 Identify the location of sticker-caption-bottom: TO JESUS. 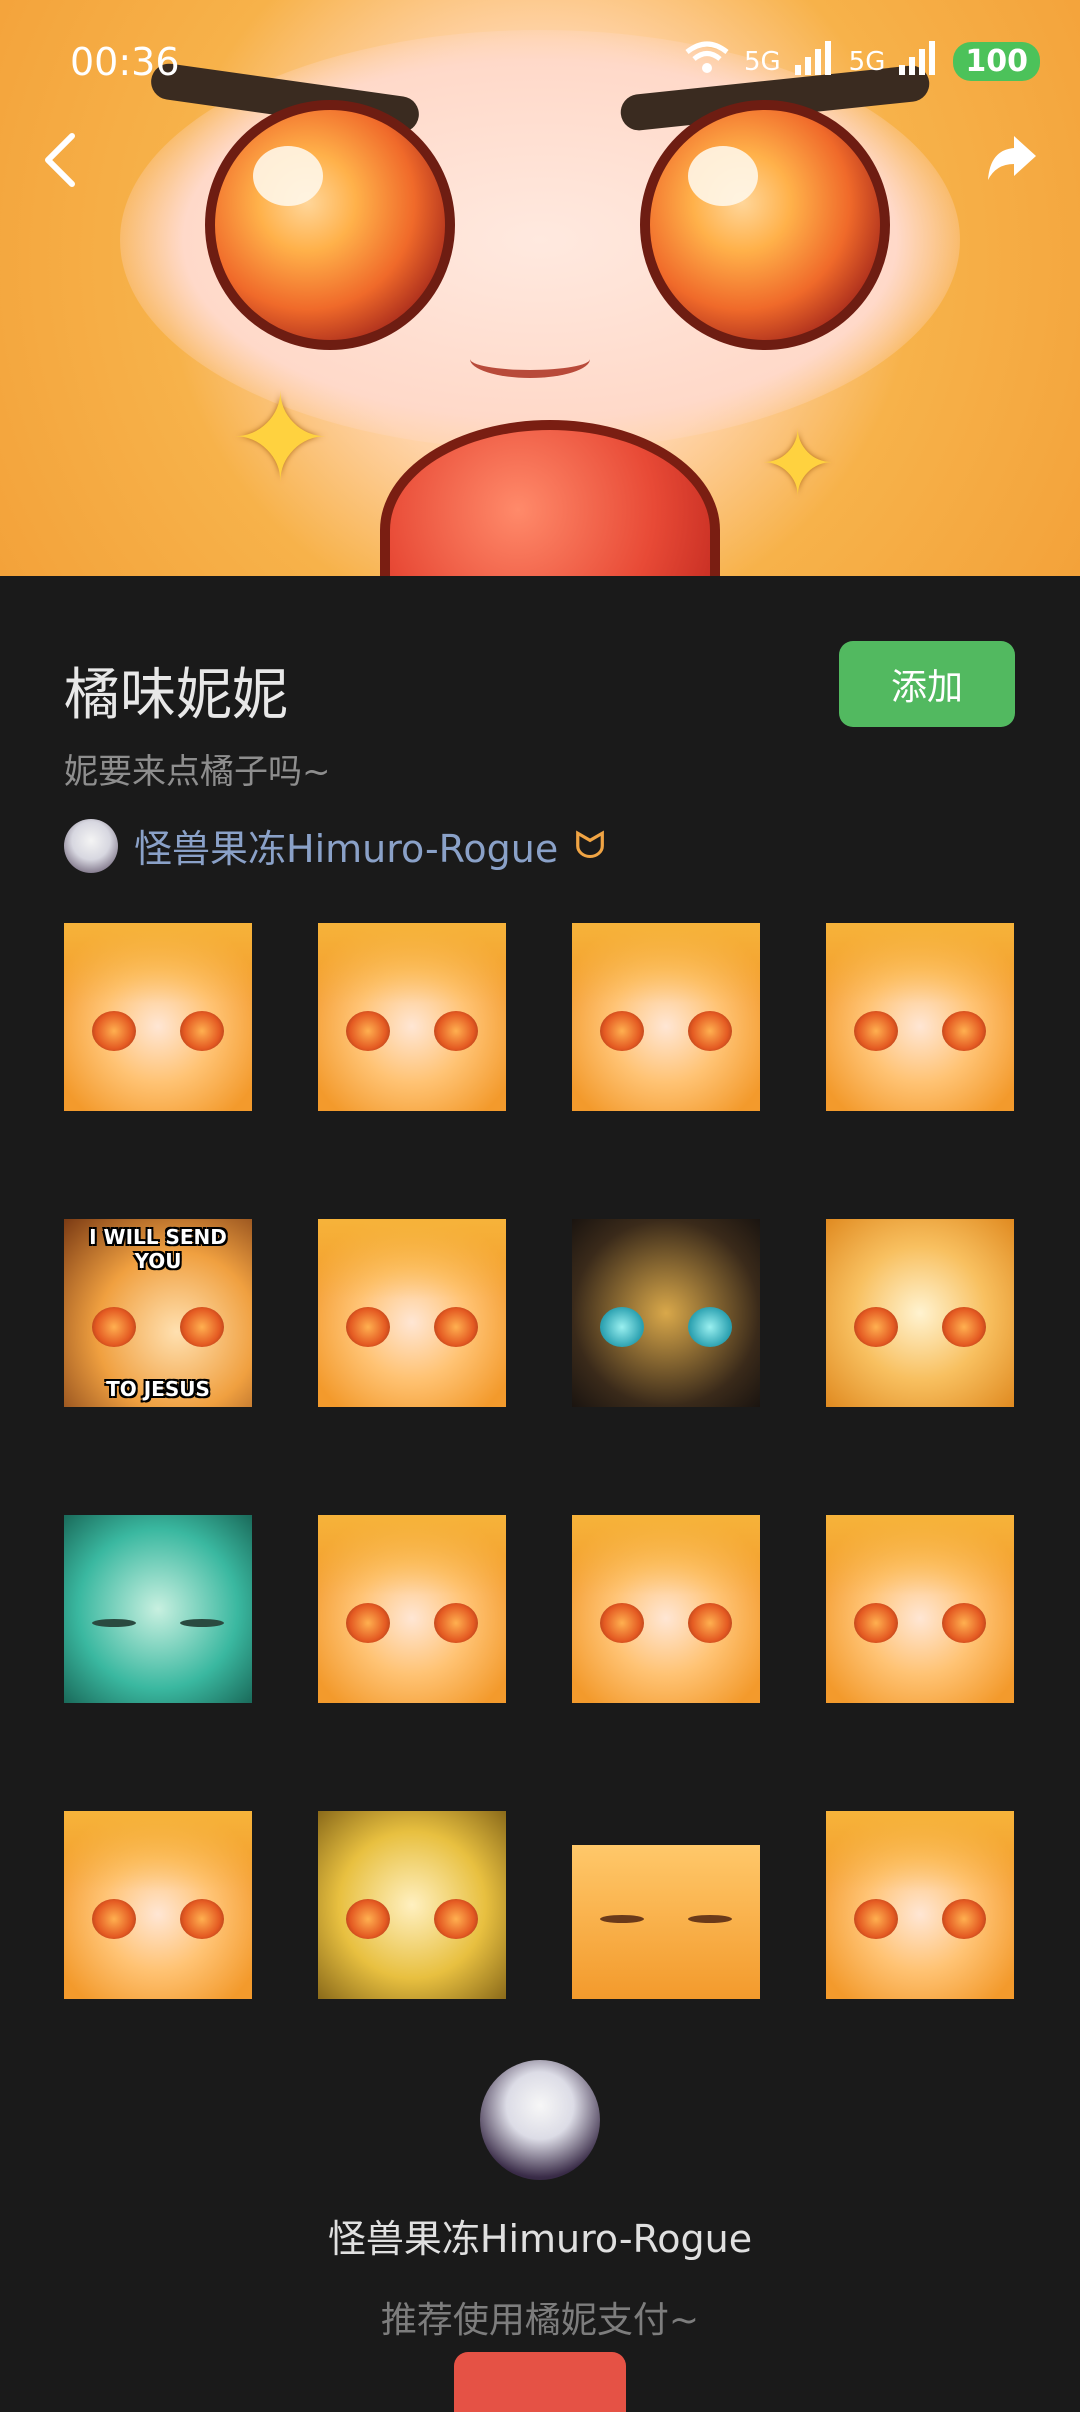
(158, 1389).